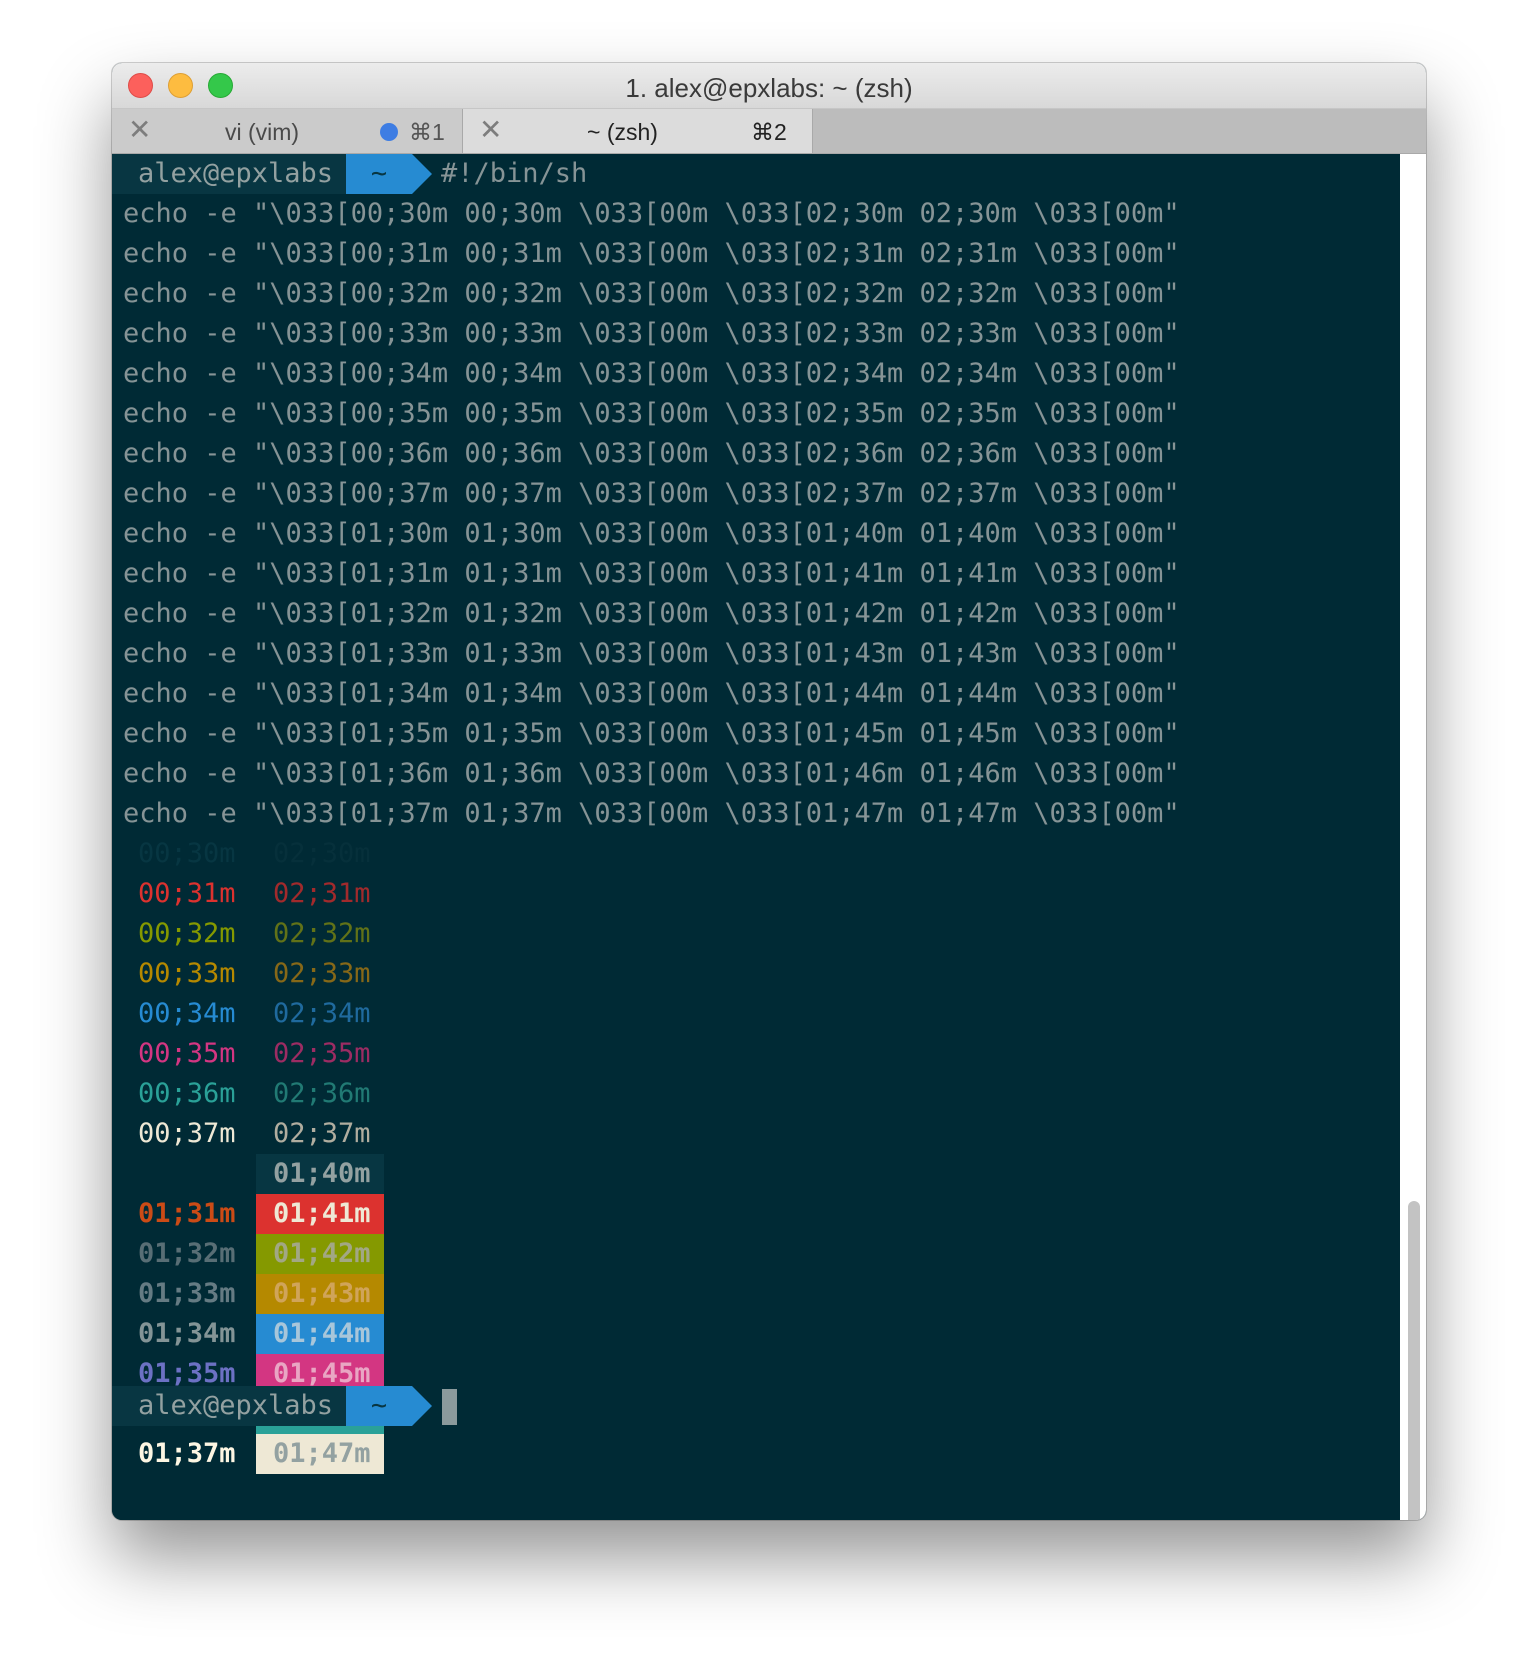 Image resolution: width=1538 pixels, height=1680 pixels. Describe the element at coordinates (187, 1213) in the screenshot. I see `color-sample-bold: 01;31m` at that location.